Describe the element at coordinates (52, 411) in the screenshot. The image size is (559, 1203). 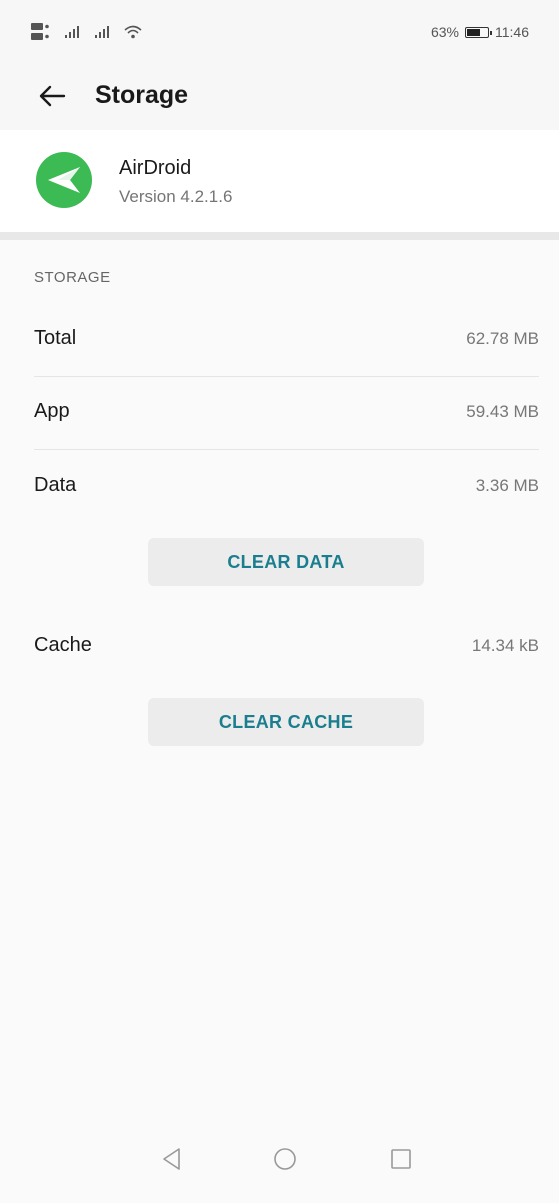
I see `row-label: App` at that location.